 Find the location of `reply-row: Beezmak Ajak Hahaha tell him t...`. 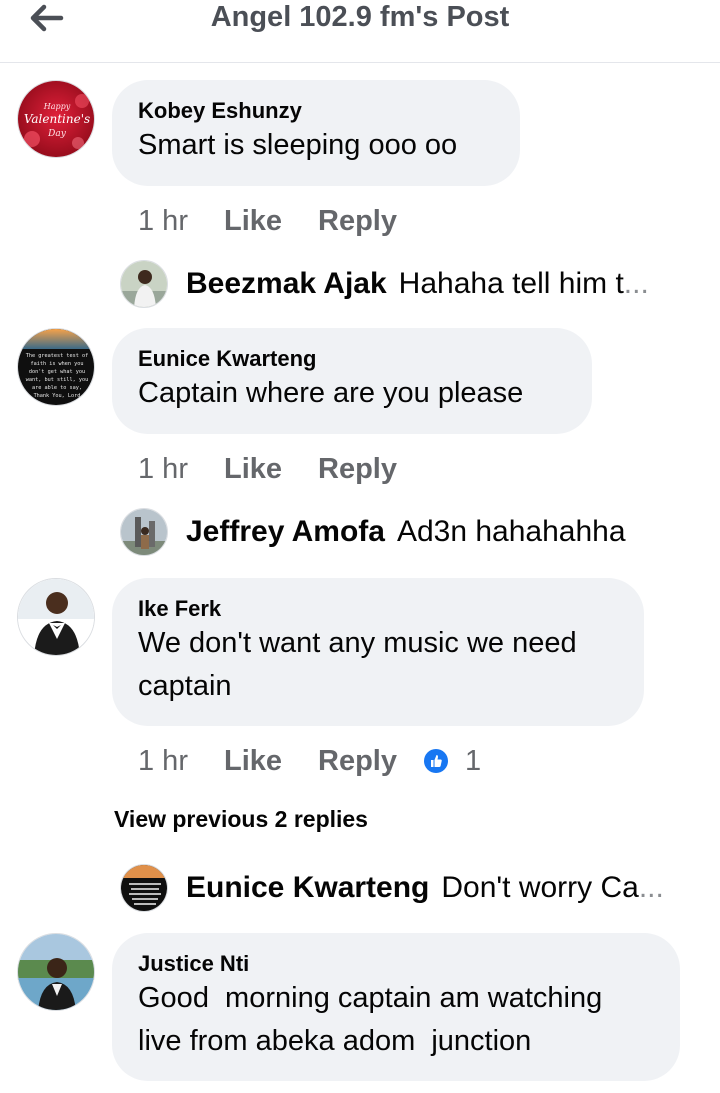

reply-row: Beezmak Ajak Hahaha tell him t... is located at coordinates (384, 284).